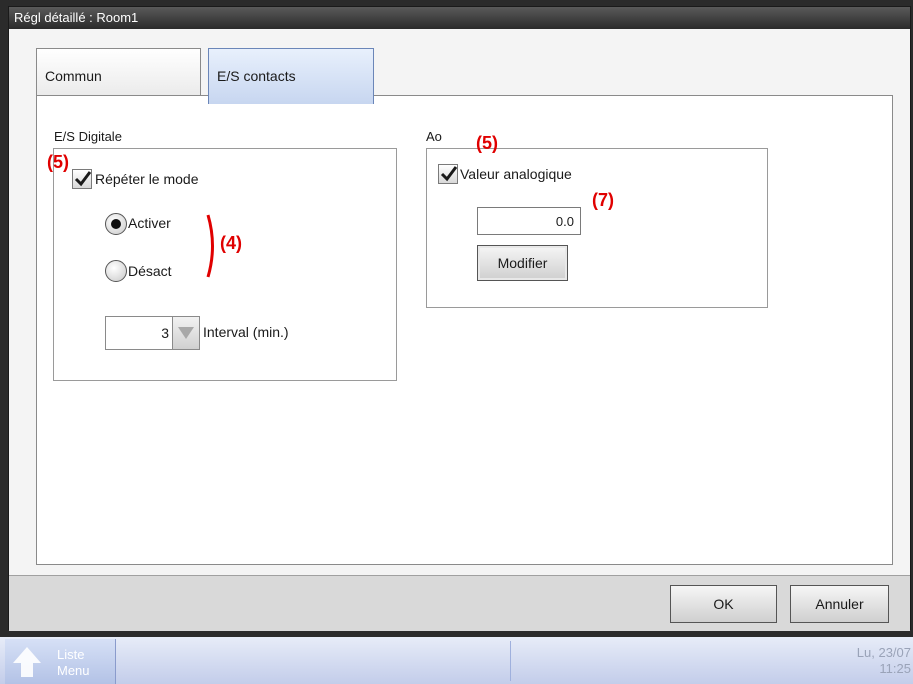  Describe the element at coordinates (116, 271) in the screenshot. I see `radio-desact` at that location.